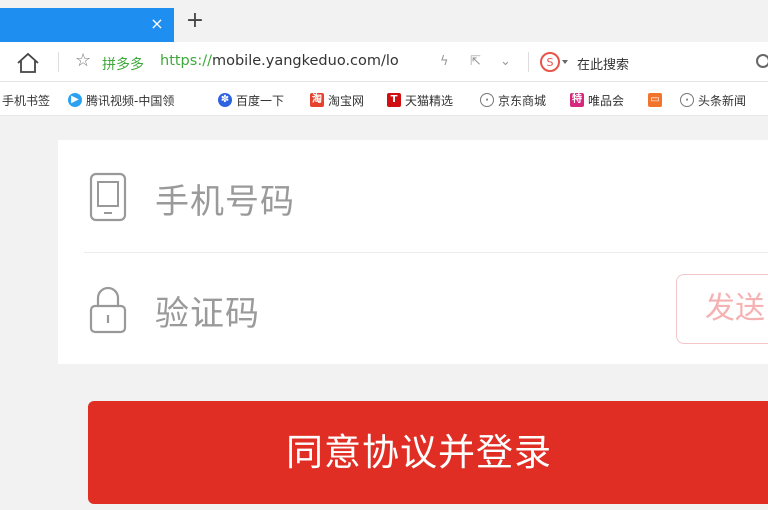 The width and height of the screenshot is (768, 510). I want to click on play-icon: ▶, so click(75, 100).